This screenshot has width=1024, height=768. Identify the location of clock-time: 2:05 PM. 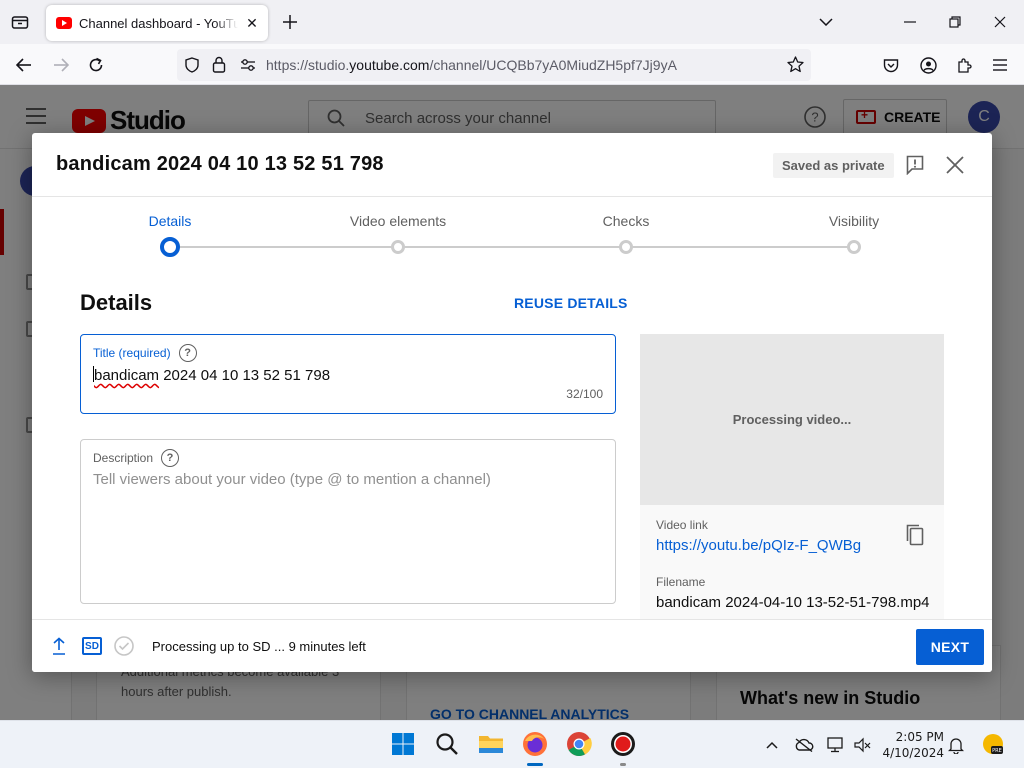
(919, 737).